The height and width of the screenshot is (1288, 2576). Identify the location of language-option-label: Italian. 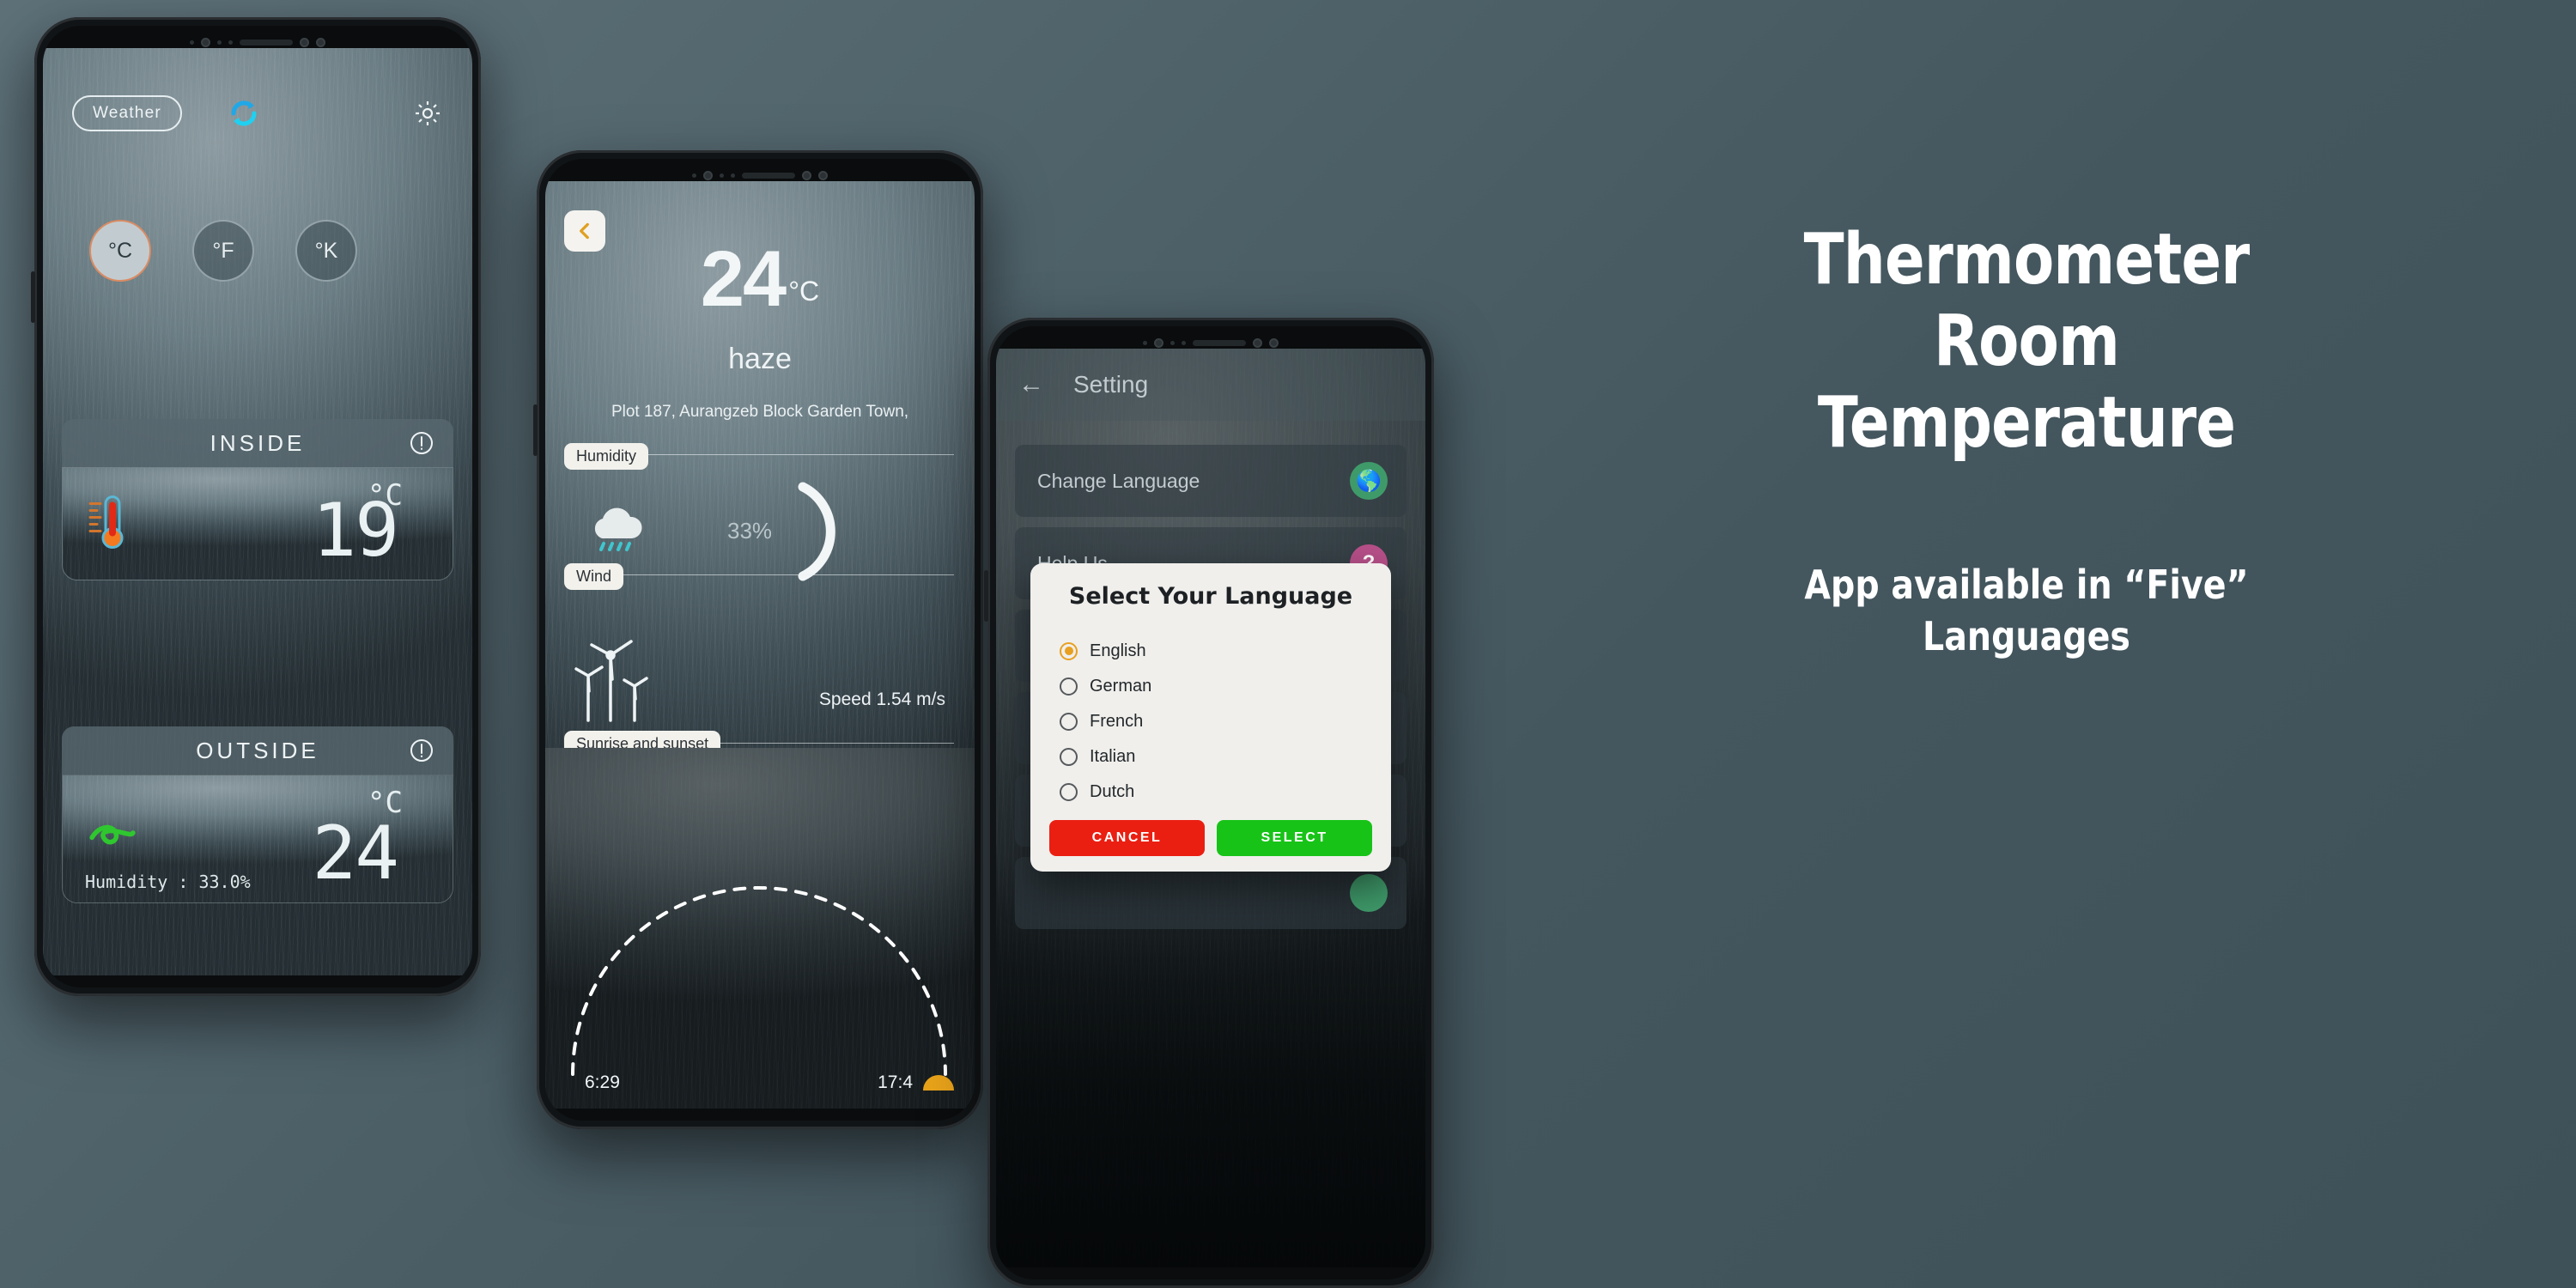
(1113, 756).